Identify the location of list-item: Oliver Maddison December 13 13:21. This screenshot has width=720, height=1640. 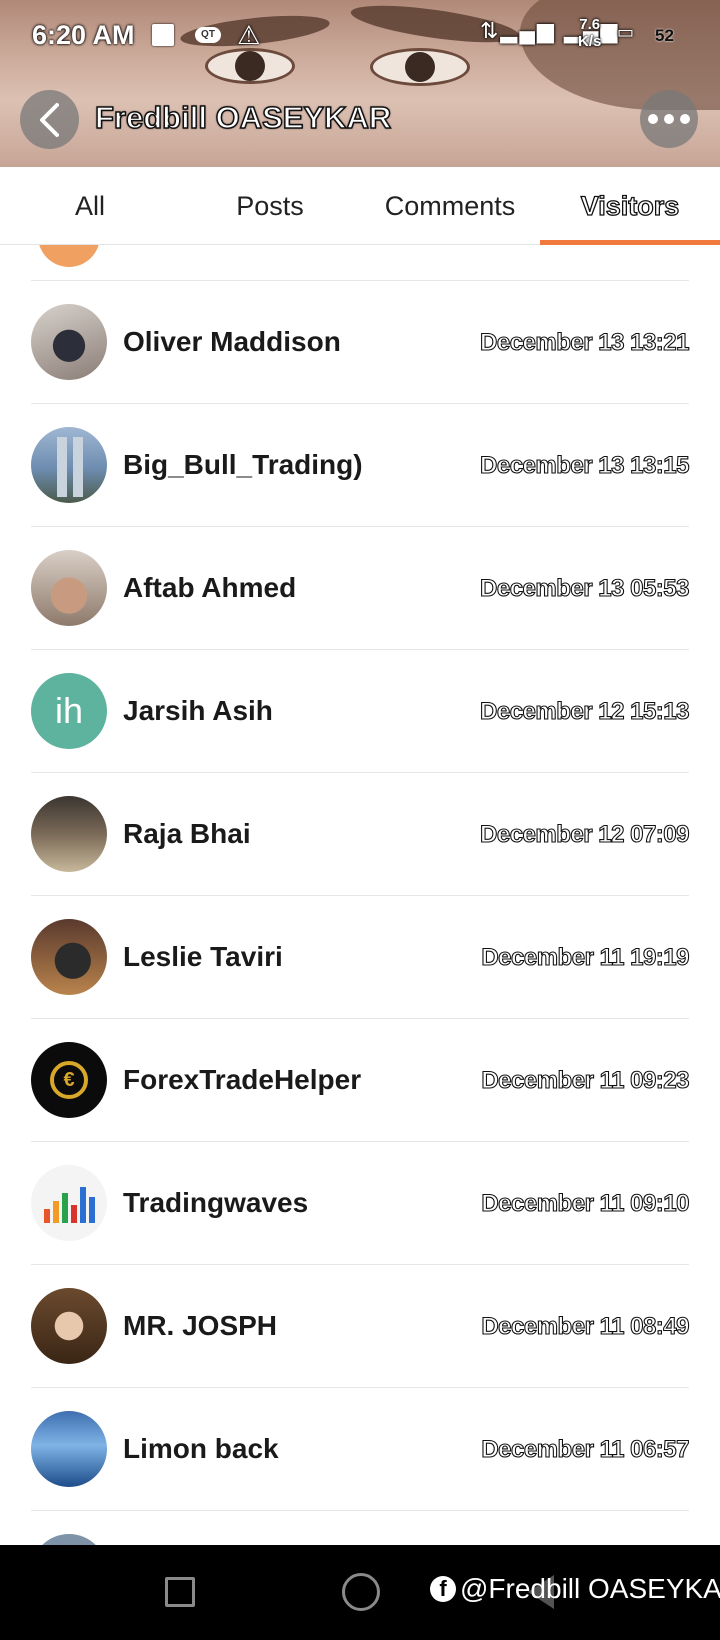
(360, 341).